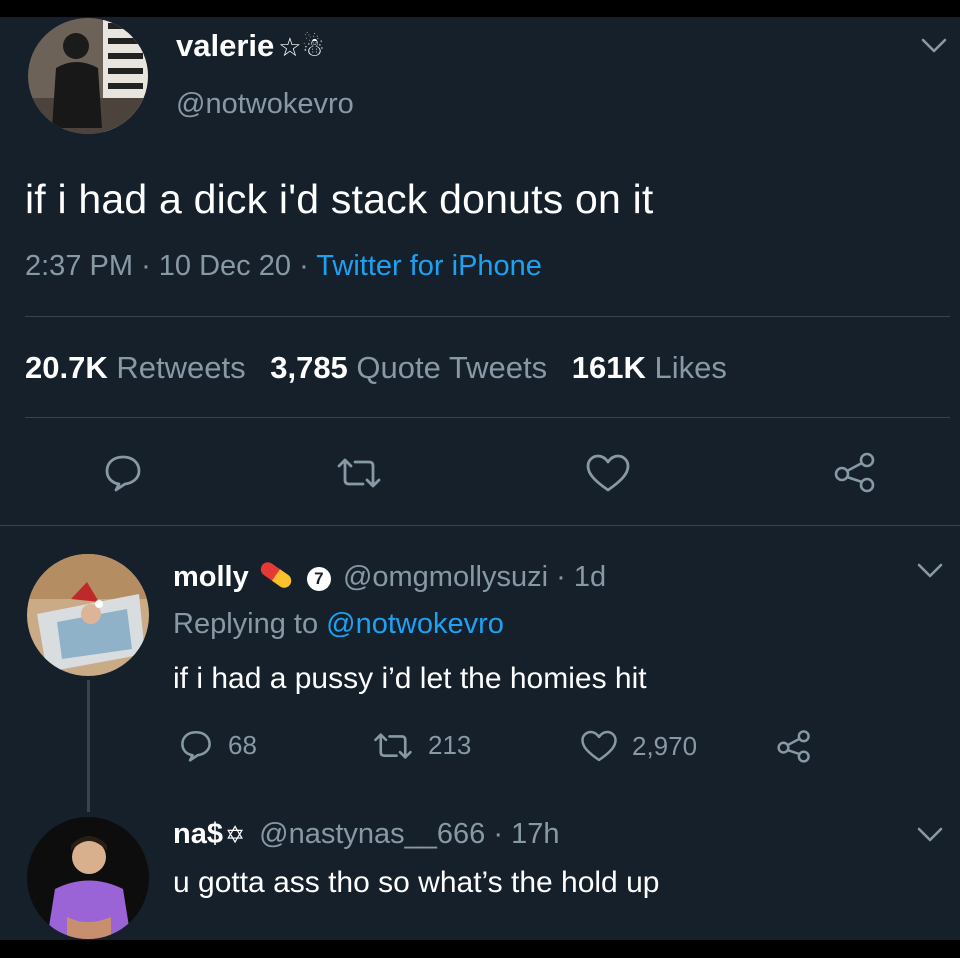  What do you see at coordinates (649, 367) in the screenshot?
I see `likes-stat: 161K Likes` at bounding box center [649, 367].